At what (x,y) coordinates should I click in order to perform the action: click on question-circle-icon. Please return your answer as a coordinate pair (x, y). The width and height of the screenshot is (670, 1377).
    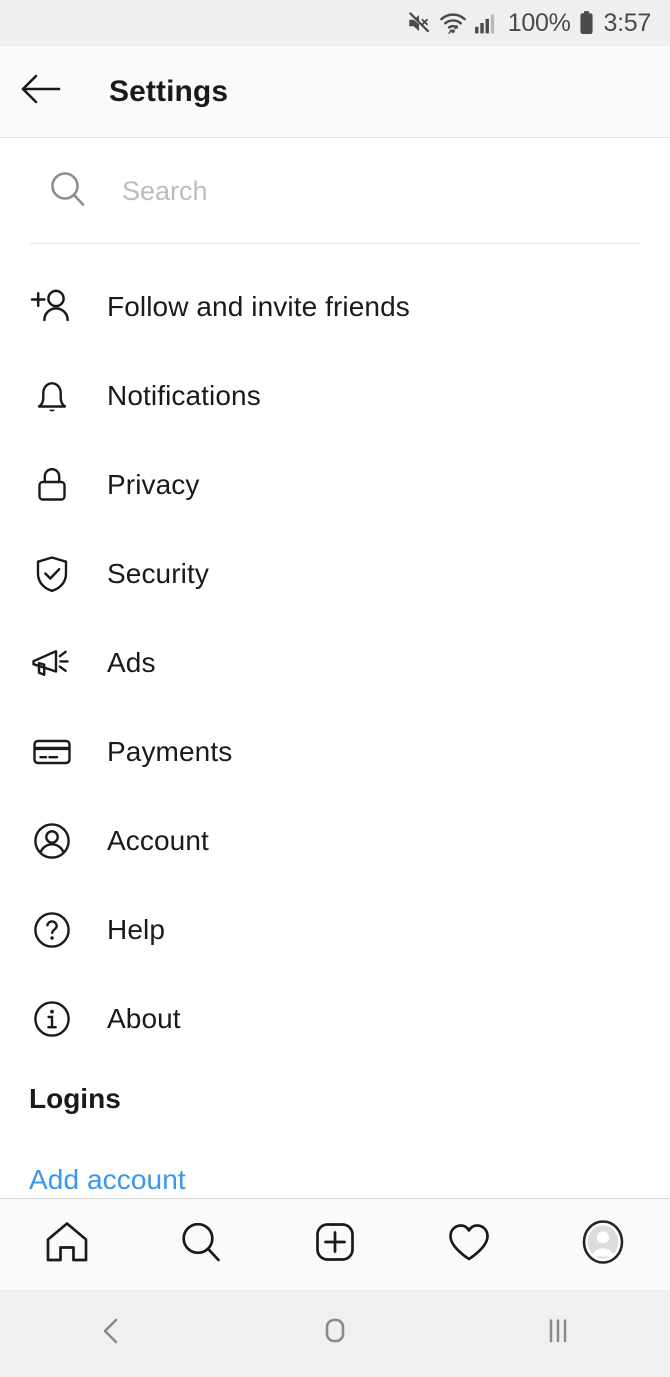
    Looking at the image, I should click on (52, 930).